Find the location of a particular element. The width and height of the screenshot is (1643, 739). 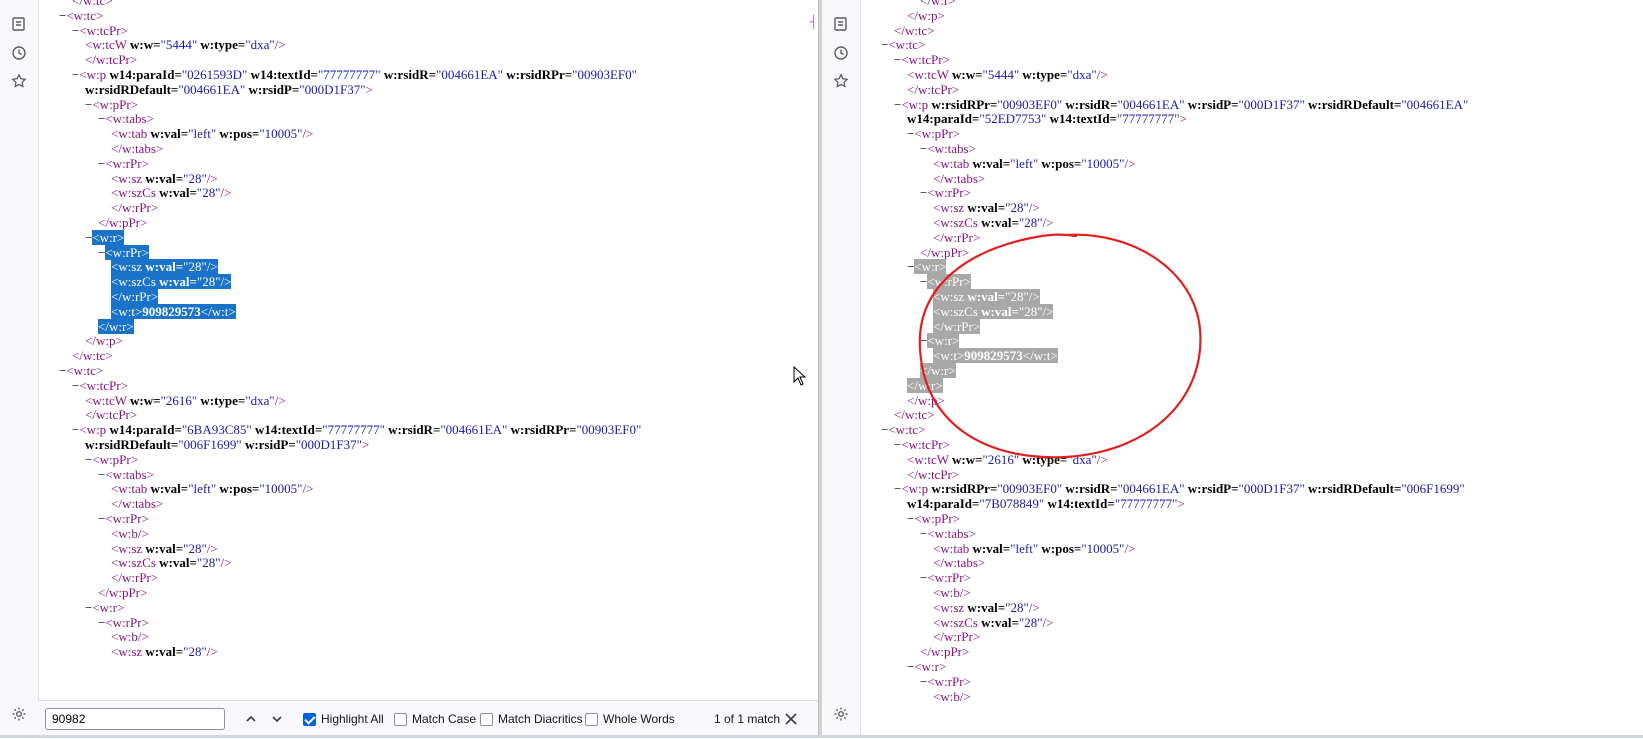

xml-token-val: "dxa" is located at coordinates (260, 400).